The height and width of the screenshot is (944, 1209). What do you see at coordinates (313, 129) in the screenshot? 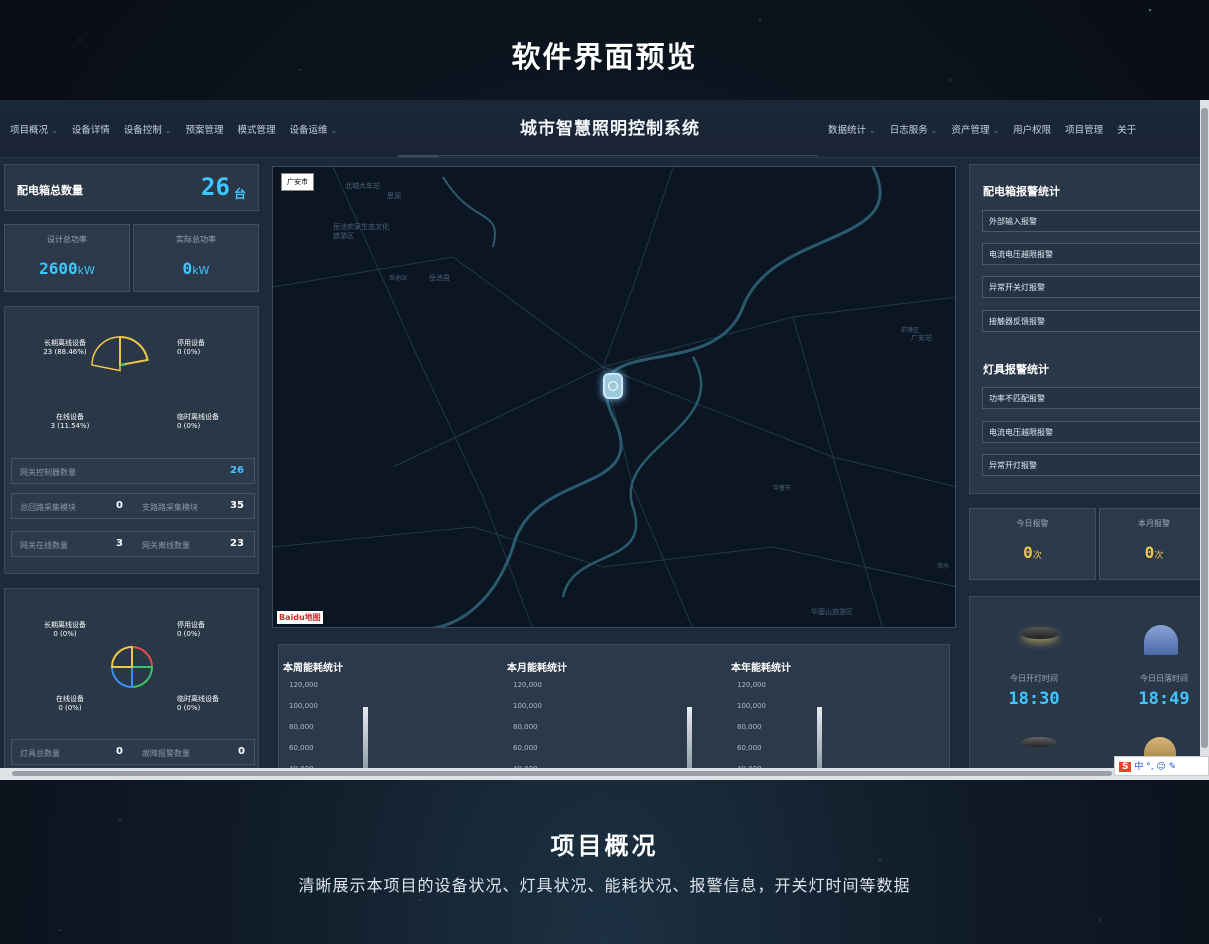
I see `nav-item-maintenance: 设备运维 ⌄` at bounding box center [313, 129].